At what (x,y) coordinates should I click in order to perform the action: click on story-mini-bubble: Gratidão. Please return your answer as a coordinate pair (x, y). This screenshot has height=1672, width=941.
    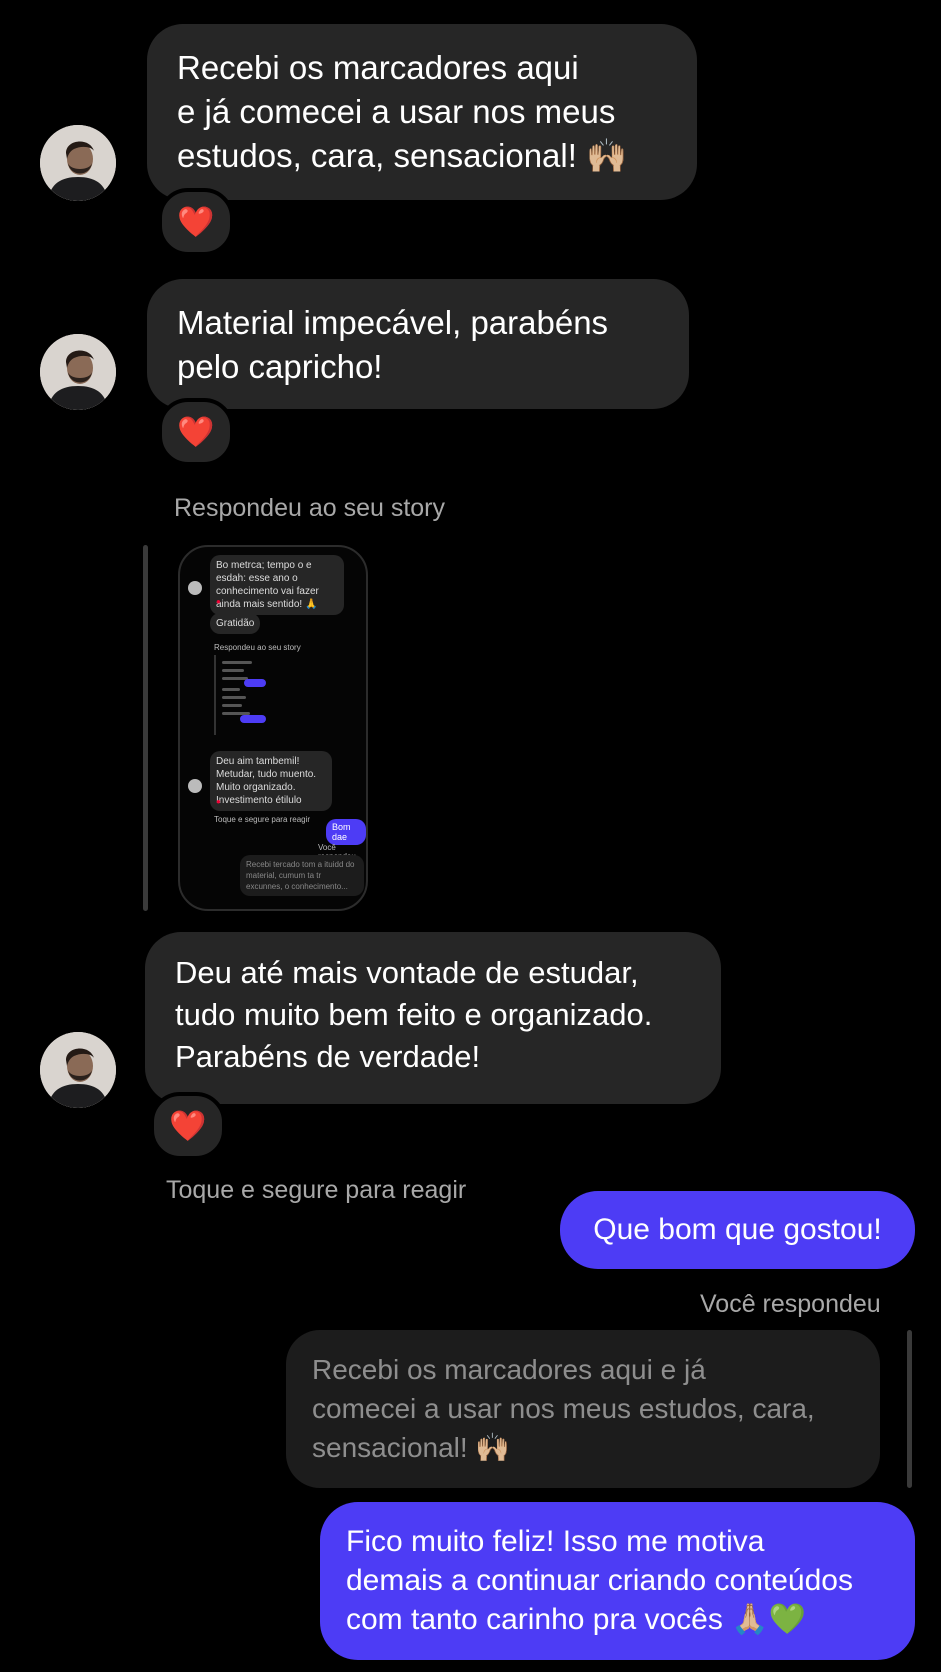
    Looking at the image, I should click on (235, 623).